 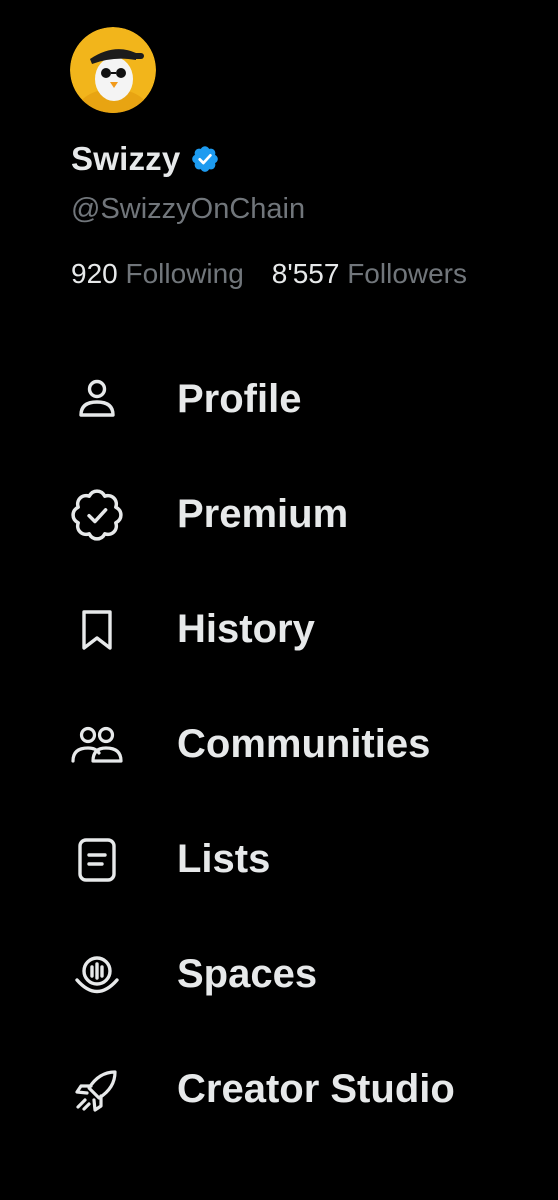 What do you see at coordinates (97, 630) in the screenshot?
I see `bookmark-icon` at bounding box center [97, 630].